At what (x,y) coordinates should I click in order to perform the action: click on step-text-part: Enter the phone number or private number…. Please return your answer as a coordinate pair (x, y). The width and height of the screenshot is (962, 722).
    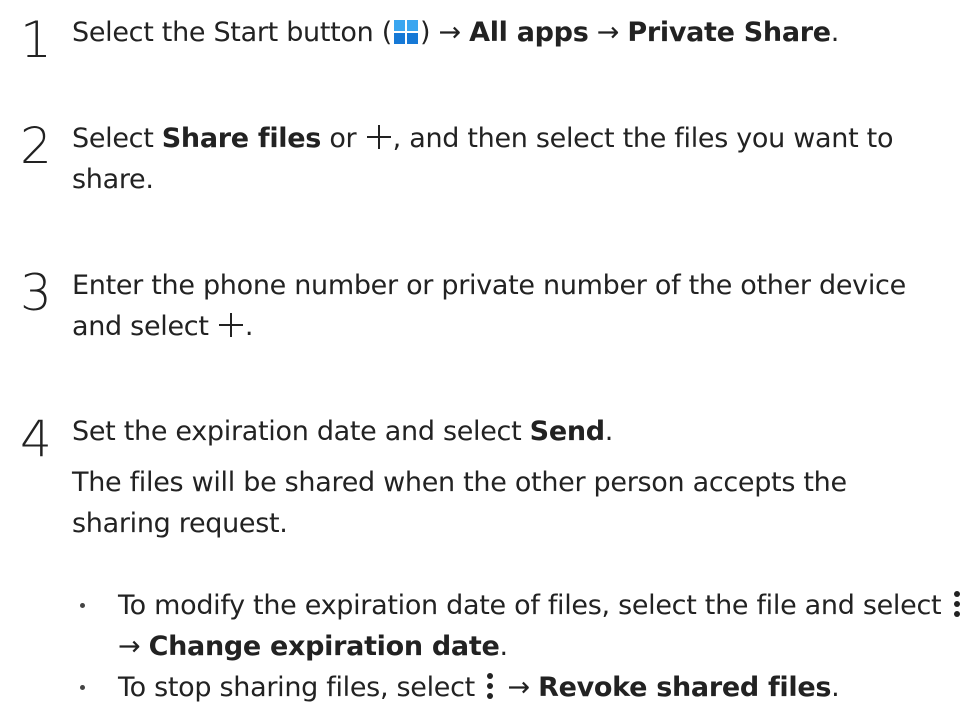
    Looking at the image, I should click on (489, 306).